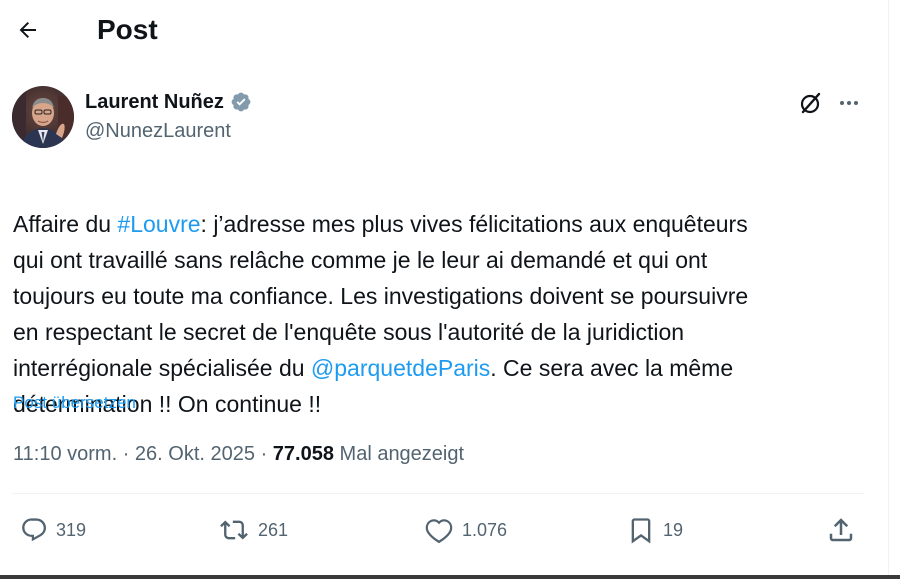  What do you see at coordinates (158, 224) in the screenshot?
I see `hashtag-link: #Louvre` at bounding box center [158, 224].